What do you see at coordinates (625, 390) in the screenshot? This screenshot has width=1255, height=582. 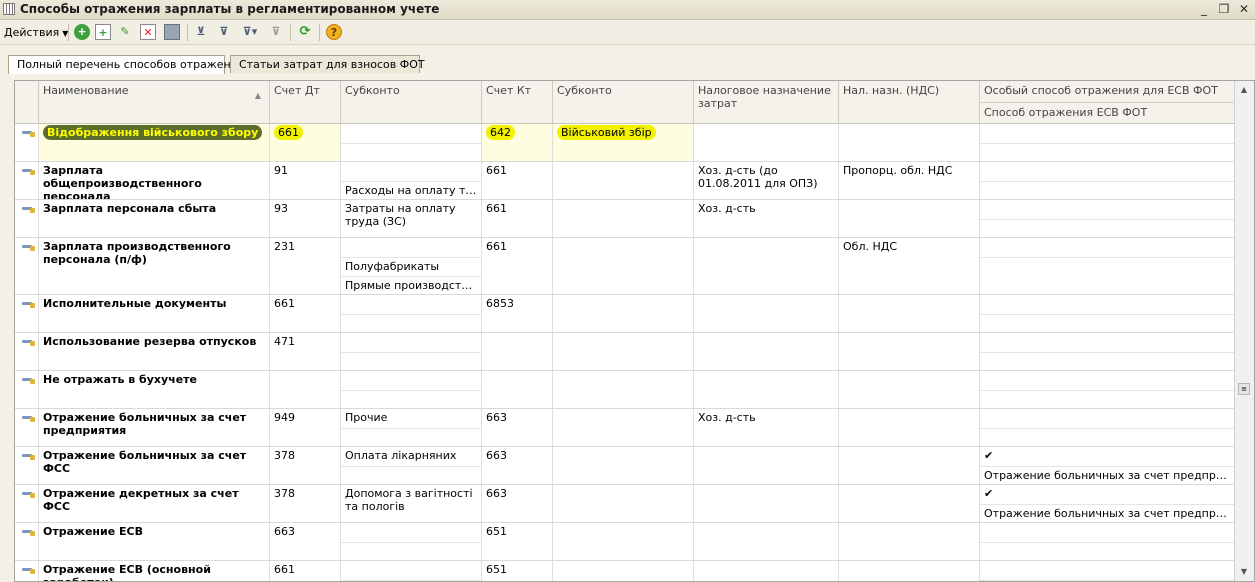 I see `table-row: Не отражать в бухучете` at bounding box center [625, 390].